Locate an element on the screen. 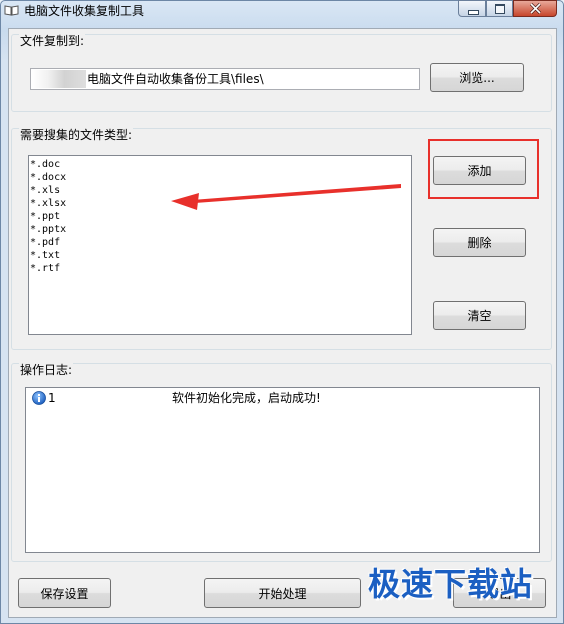 The height and width of the screenshot is (624, 564). delete-button: 删除 is located at coordinates (479, 242).